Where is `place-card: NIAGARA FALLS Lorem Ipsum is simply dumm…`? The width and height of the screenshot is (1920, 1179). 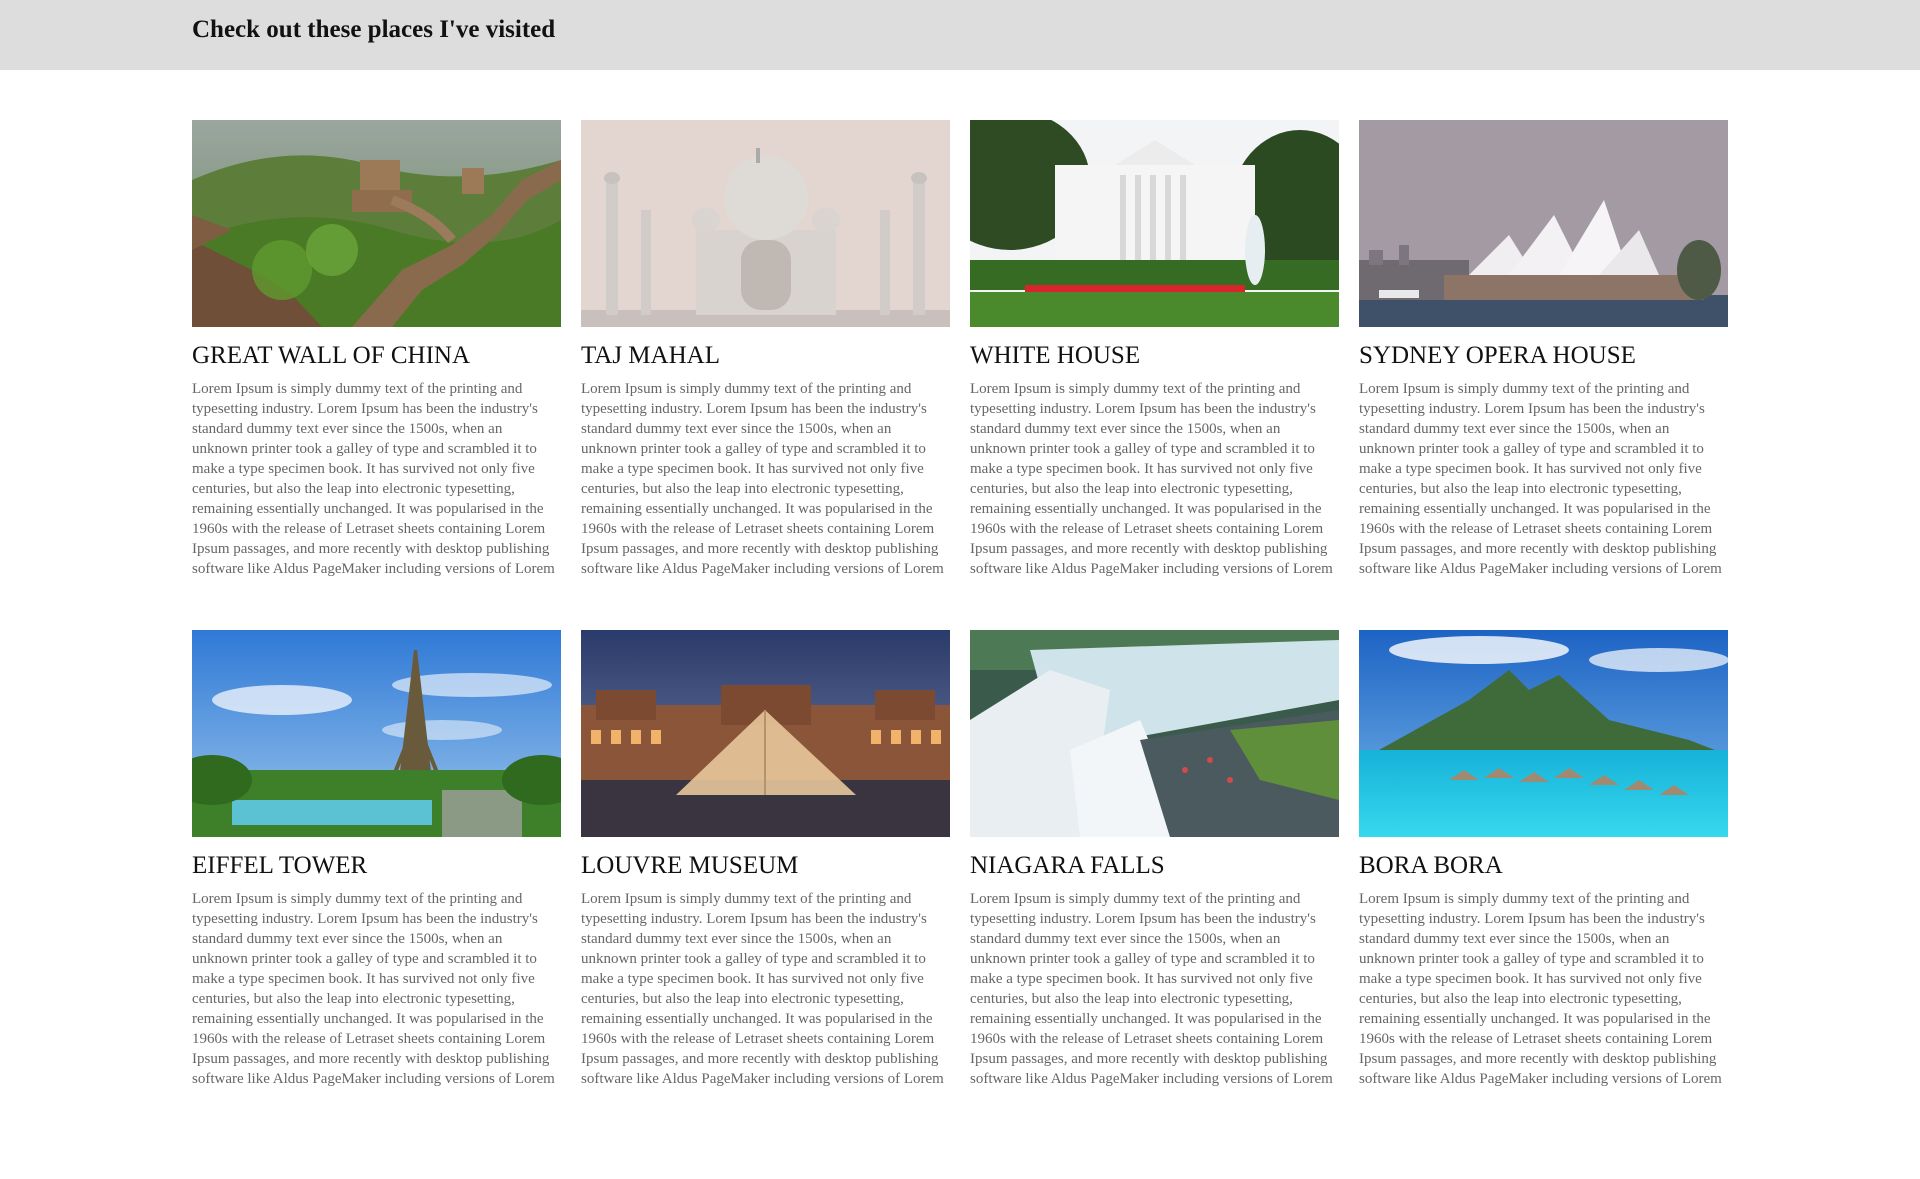
place-card: NIAGARA FALLS Lorem Ipsum is simply dumm… is located at coordinates (1154, 859).